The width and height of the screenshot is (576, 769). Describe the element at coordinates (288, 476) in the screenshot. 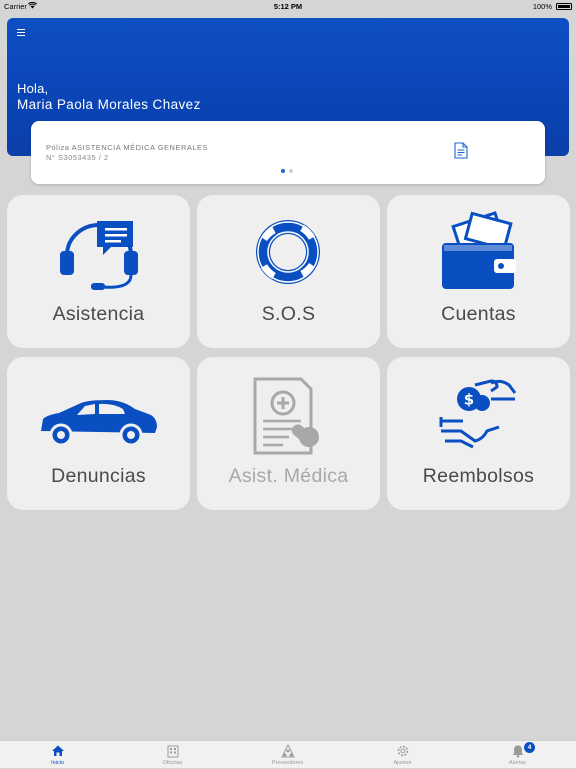

I see `tile-label: Asist. Médica` at that location.